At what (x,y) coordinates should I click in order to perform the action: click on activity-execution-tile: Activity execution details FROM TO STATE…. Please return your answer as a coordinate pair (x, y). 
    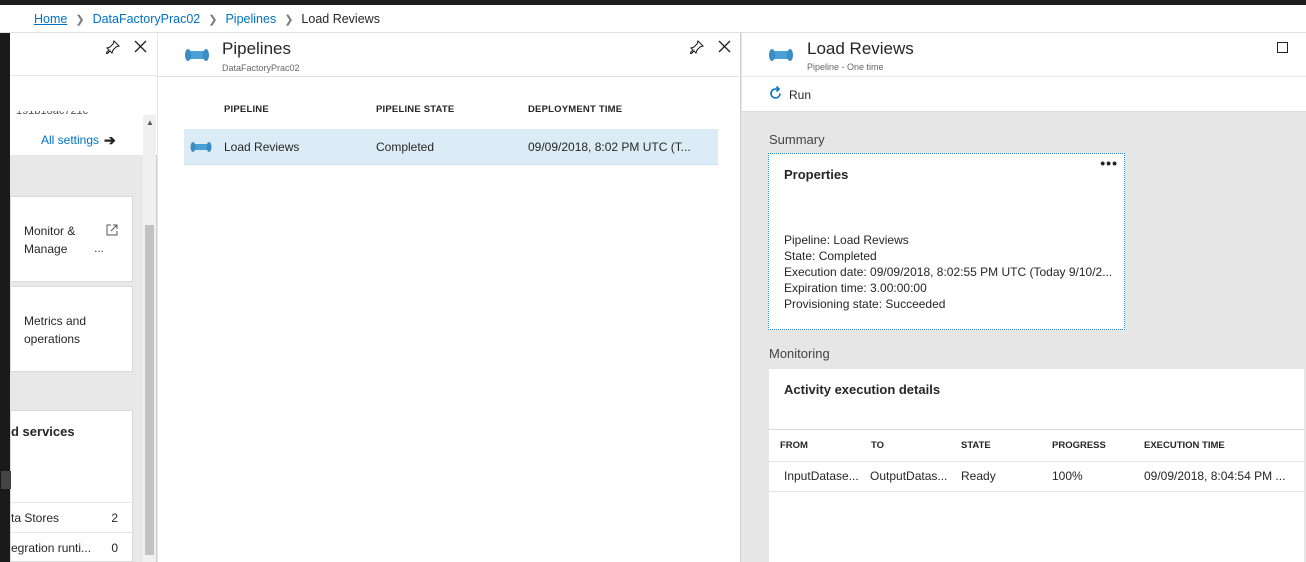
    Looking at the image, I should click on (1036, 465).